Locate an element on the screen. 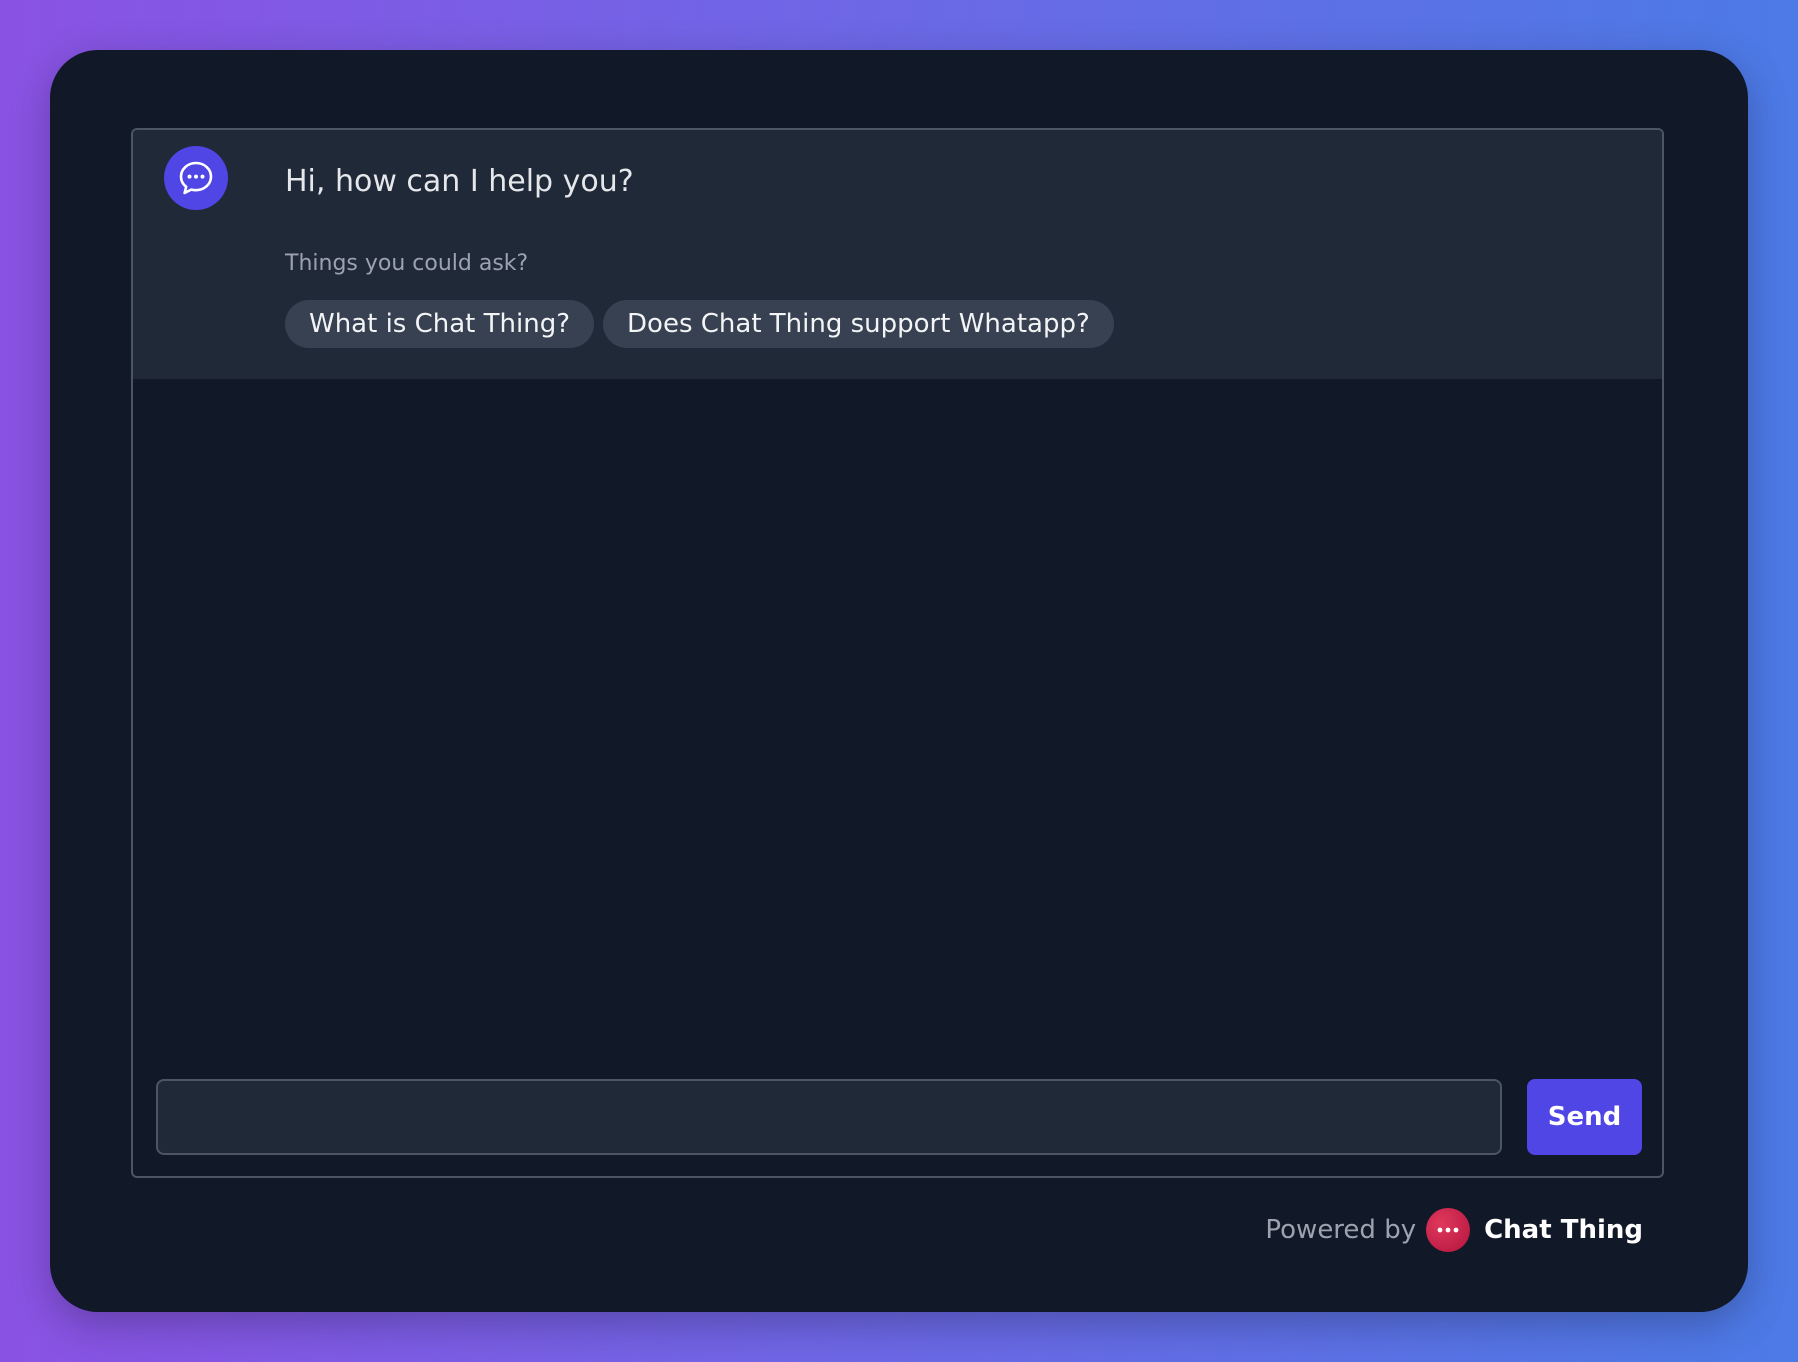  powered-by-footer: Powered by Chat Thing is located at coordinates (1454, 1230).